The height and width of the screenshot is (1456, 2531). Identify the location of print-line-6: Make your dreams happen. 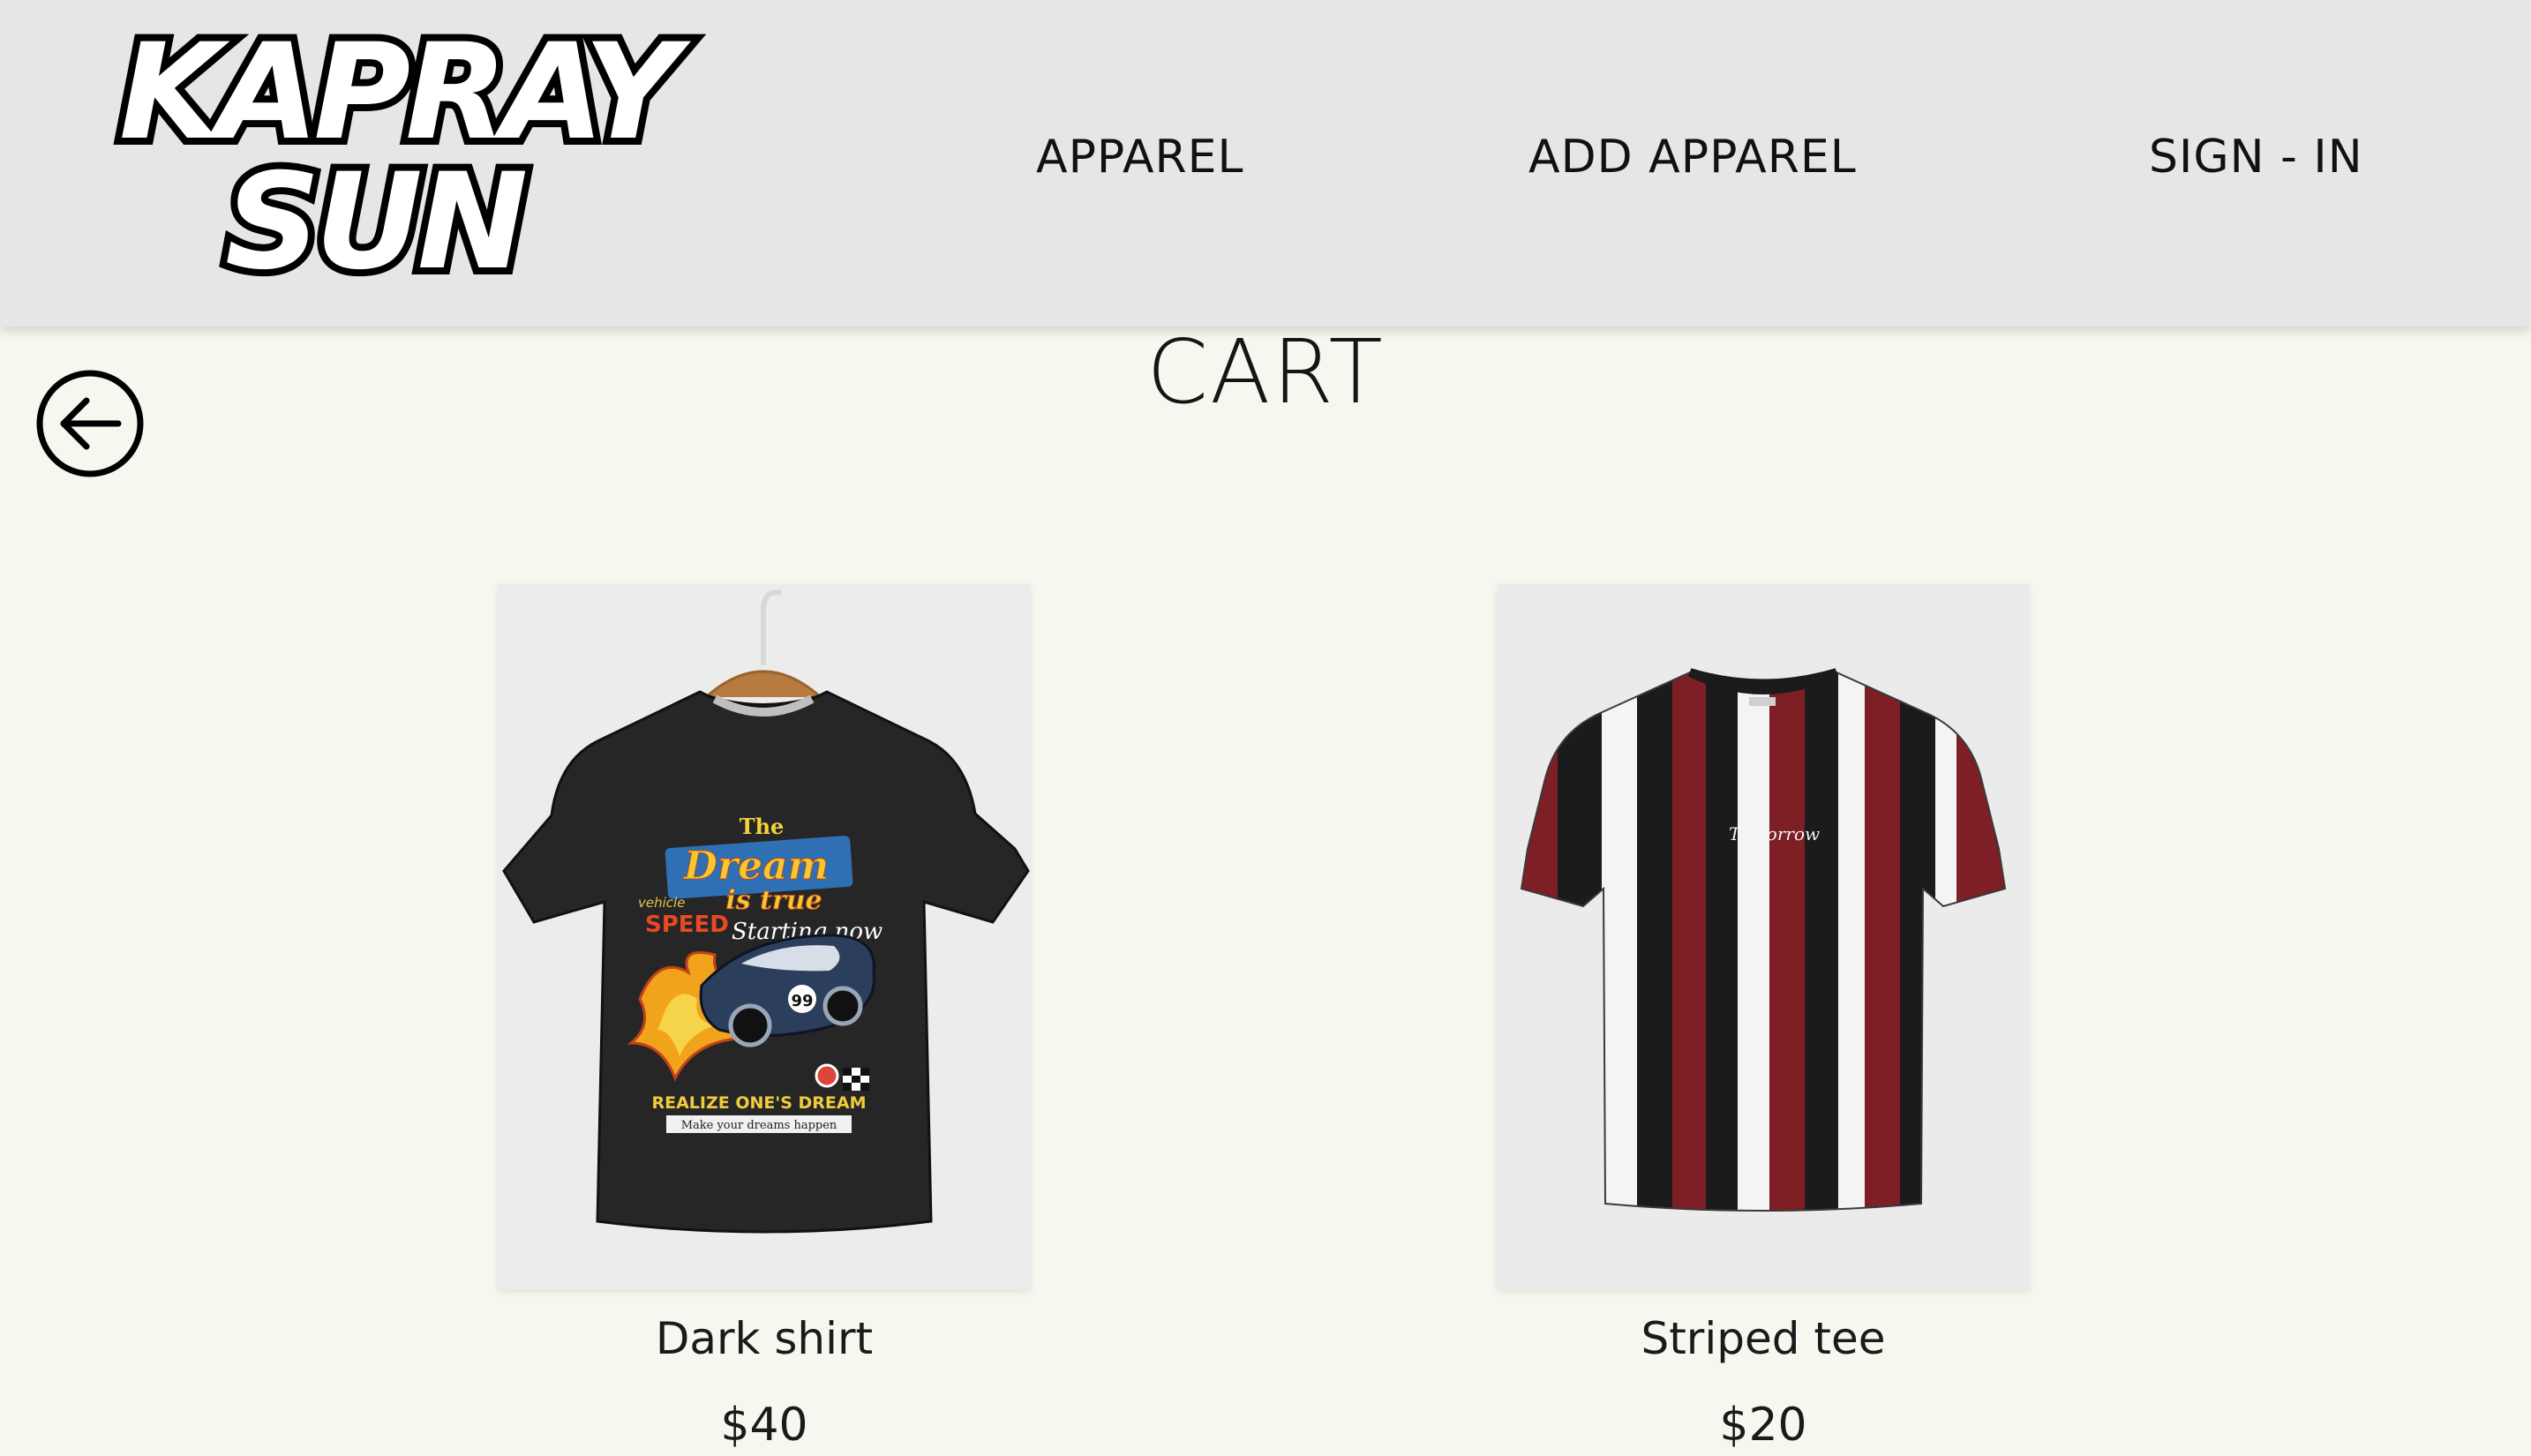
(759, 1125).